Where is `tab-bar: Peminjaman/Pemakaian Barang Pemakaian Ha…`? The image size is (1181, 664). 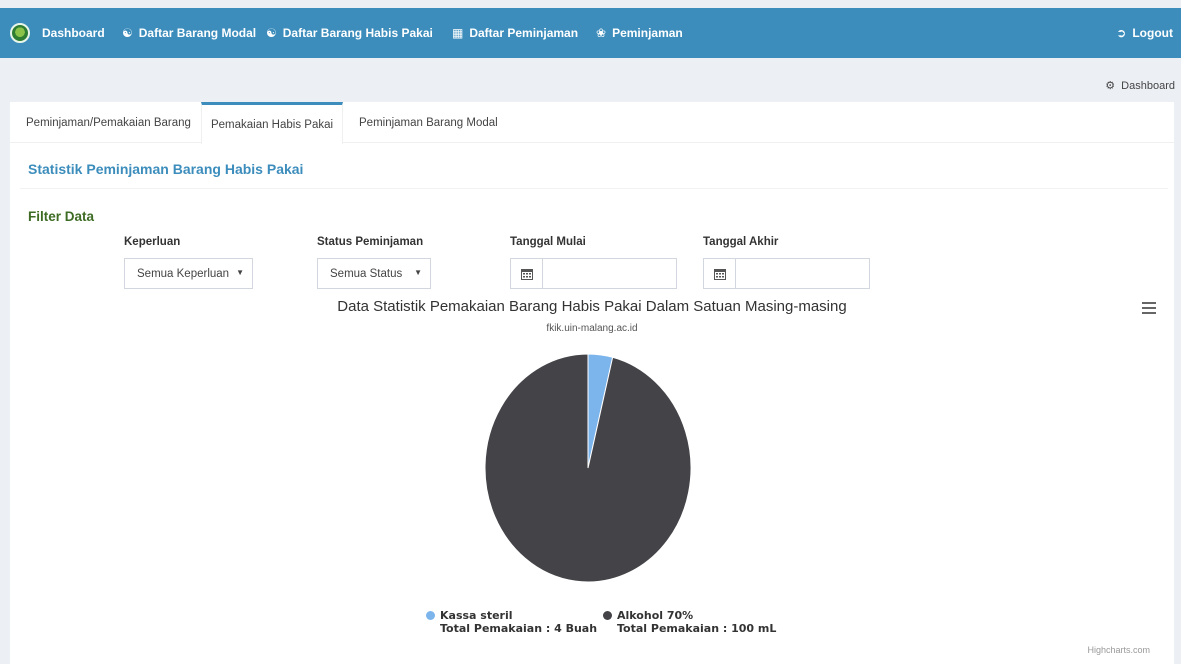
tab-bar: Peminjaman/Pemakaian Barang Pemakaian Ha… is located at coordinates (592, 123).